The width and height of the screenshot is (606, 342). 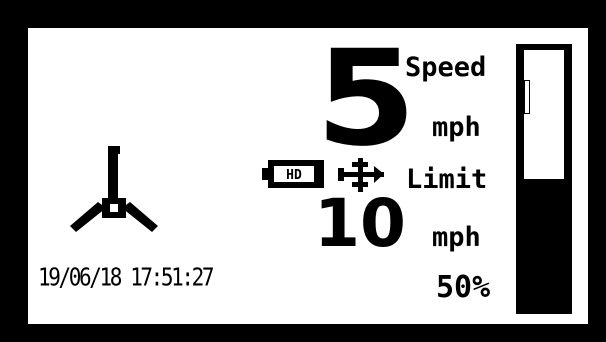 I want to click on level-marker, so click(x=527, y=97).